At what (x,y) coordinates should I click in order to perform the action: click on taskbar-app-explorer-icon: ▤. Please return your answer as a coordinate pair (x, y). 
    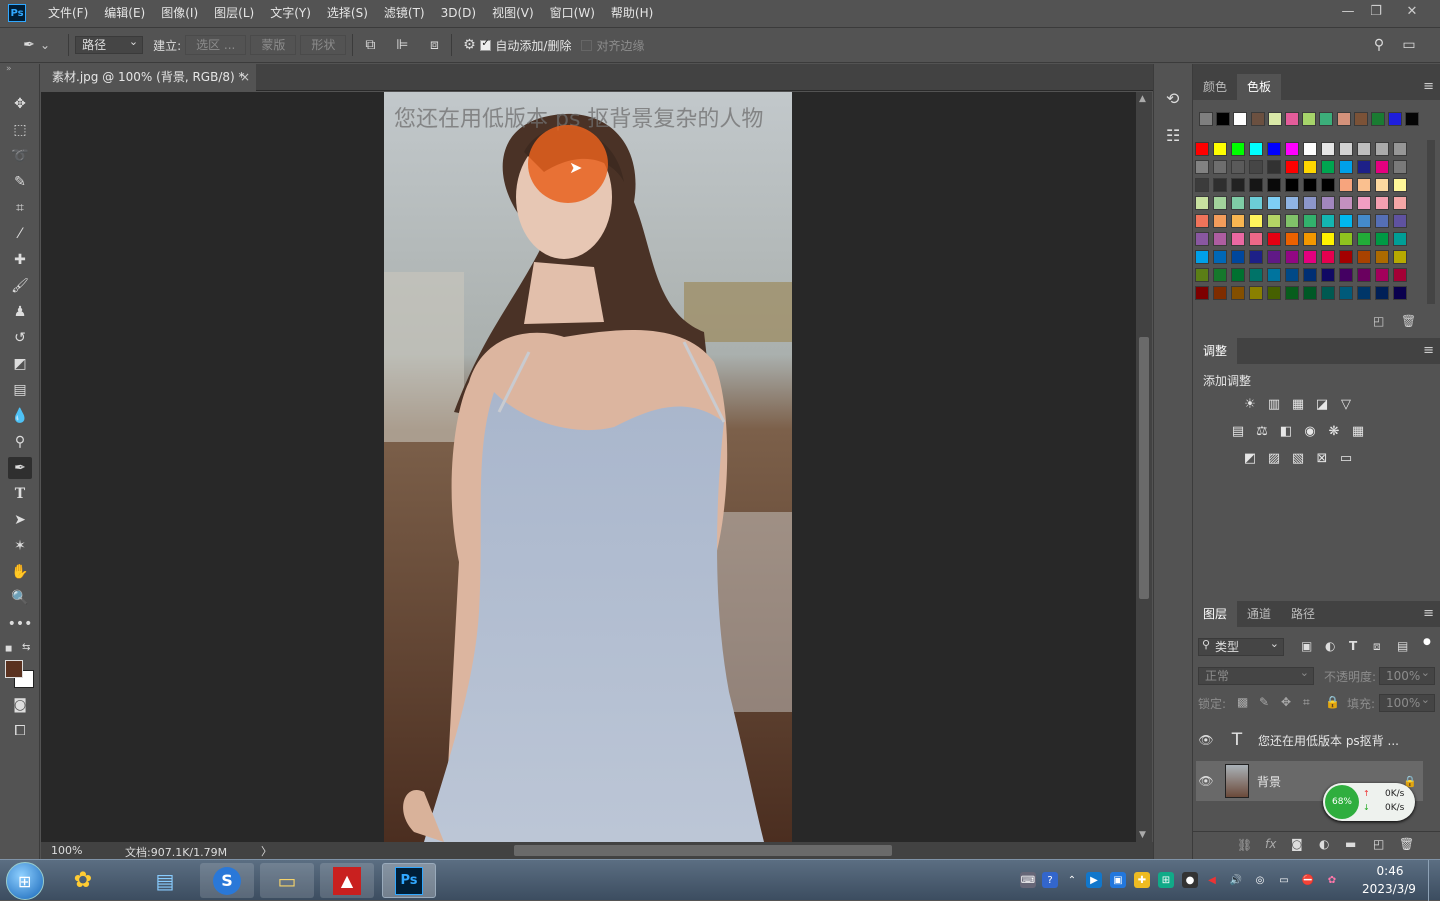
    Looking at the image, I should click on (165, 880).